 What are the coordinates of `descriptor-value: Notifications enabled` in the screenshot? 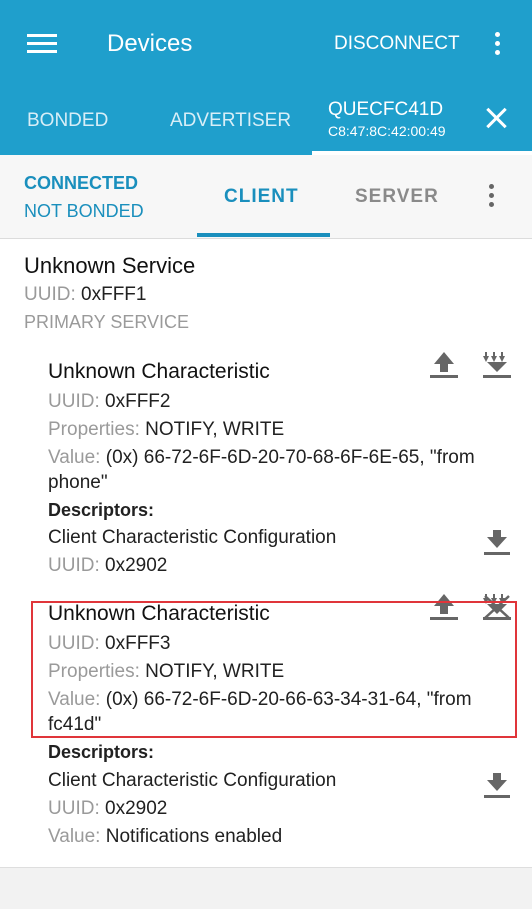 It's located at (194, 836).